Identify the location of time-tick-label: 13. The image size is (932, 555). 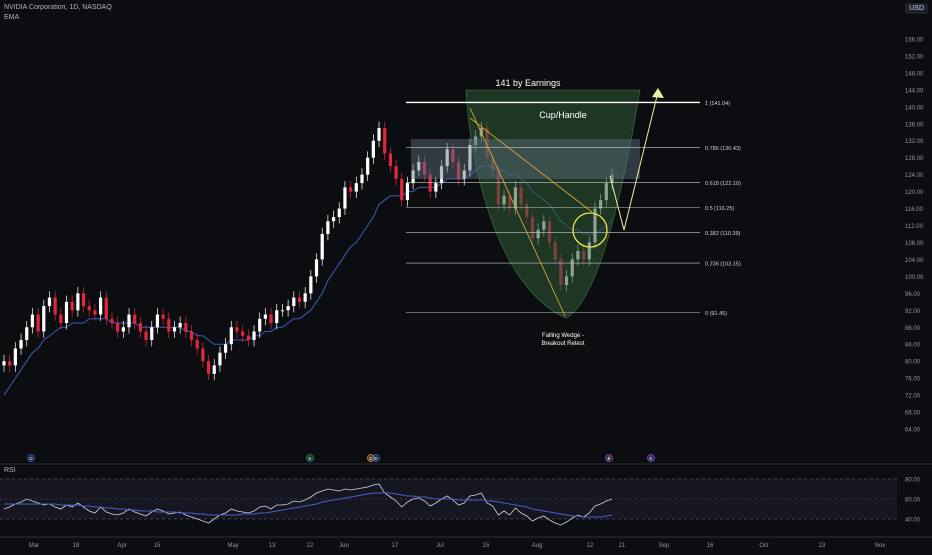
(272, 546).